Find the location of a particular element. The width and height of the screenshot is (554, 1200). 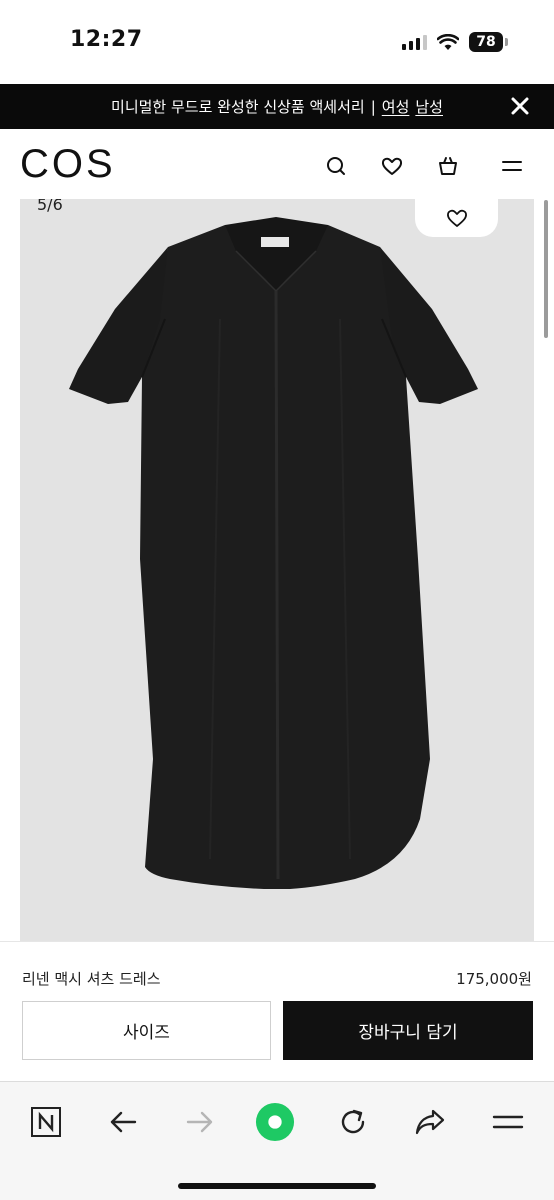

wishlist-button is located at coordinates (456, 218).